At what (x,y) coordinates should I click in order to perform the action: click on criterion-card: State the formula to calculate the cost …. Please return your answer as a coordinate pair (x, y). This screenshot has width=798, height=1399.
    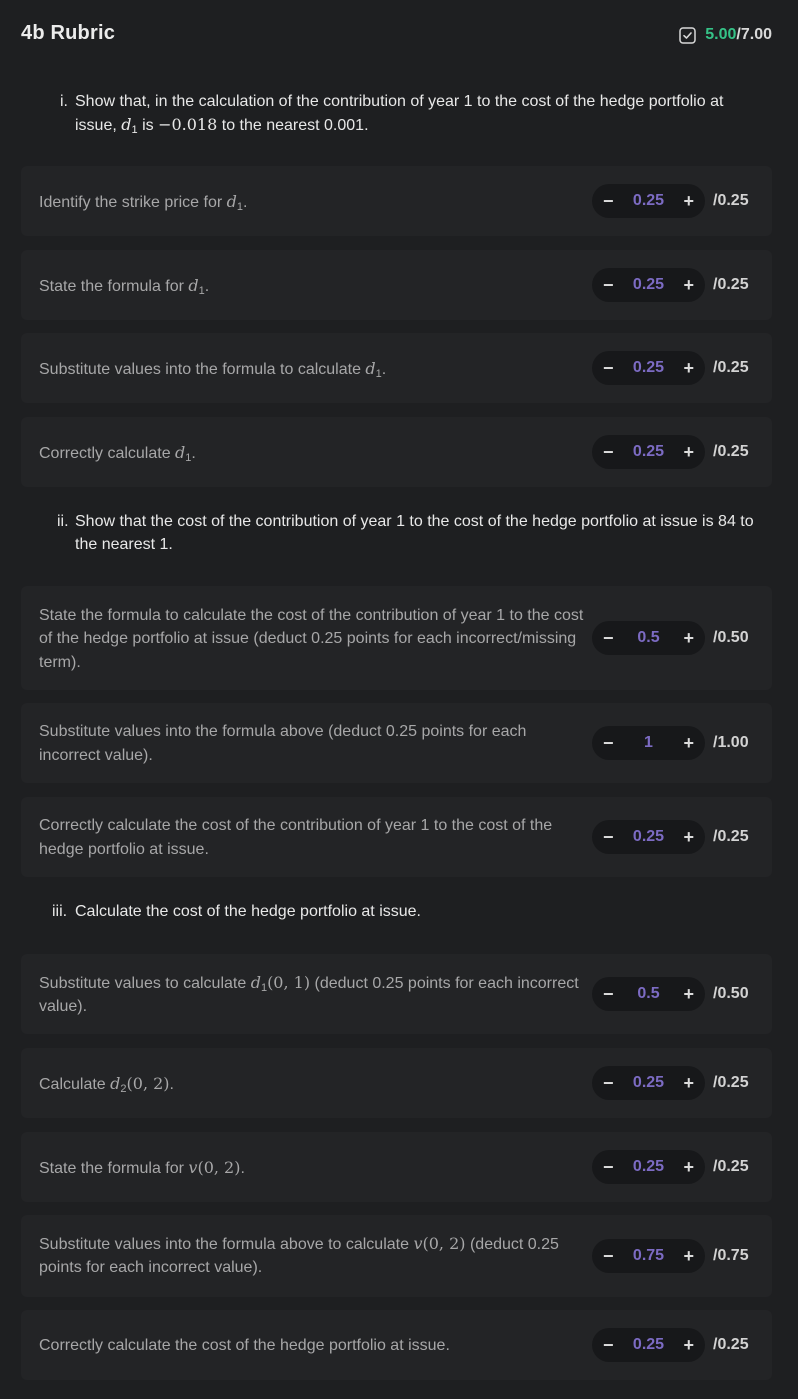
    Looking at the image, I should click on (396, 638).